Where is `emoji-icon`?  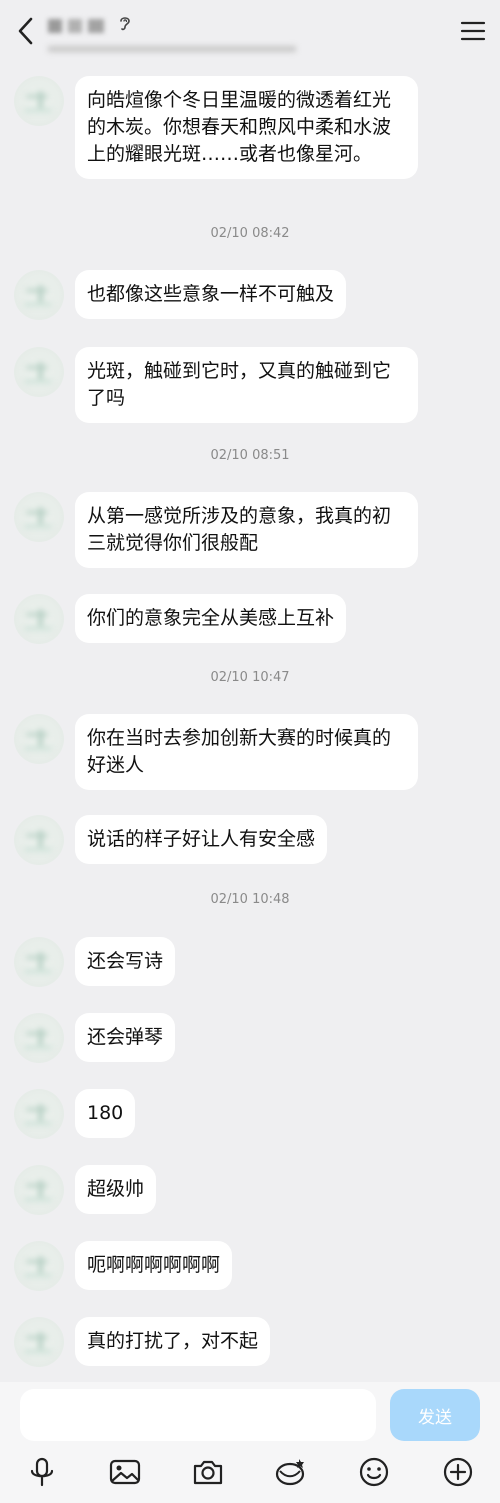
emoji-icon is located at coordinates (374, 1472).